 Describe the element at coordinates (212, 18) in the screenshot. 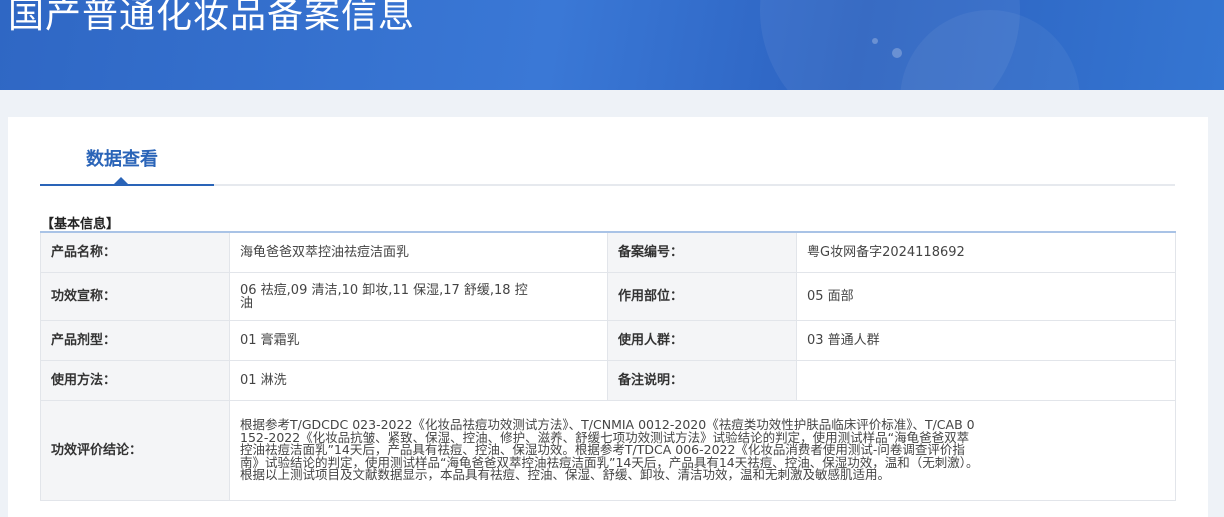

I see `page-title: 国产普通化妆品备案信息` at that location.